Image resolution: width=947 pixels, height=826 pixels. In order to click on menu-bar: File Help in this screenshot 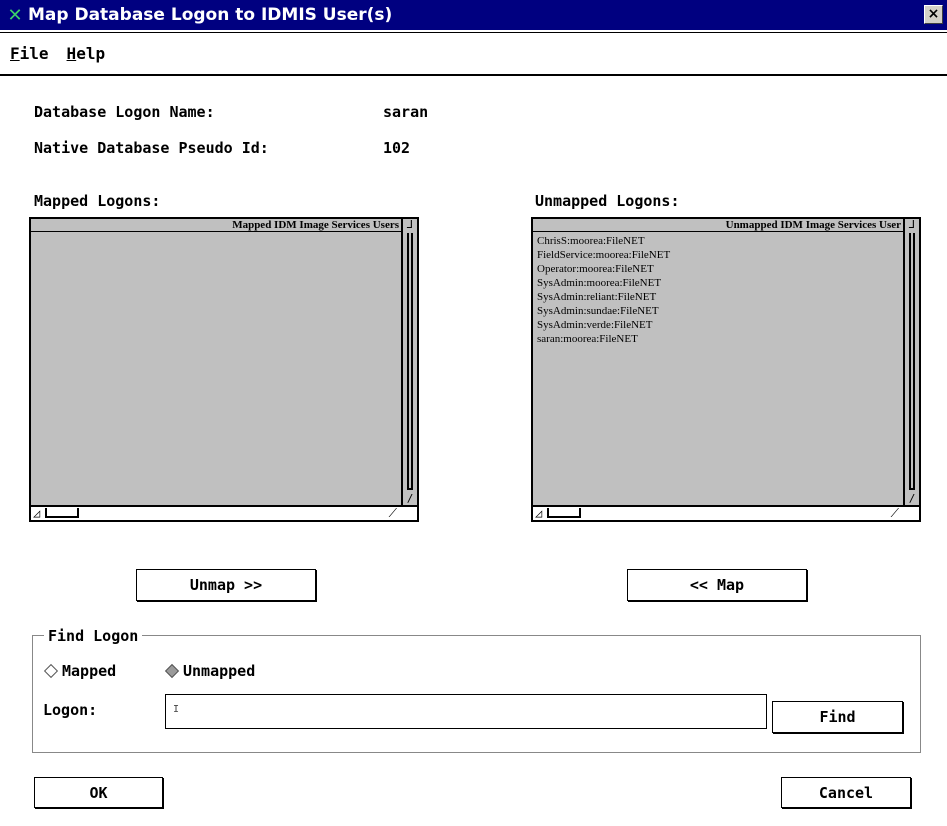, I will do `click(473, 54)`.